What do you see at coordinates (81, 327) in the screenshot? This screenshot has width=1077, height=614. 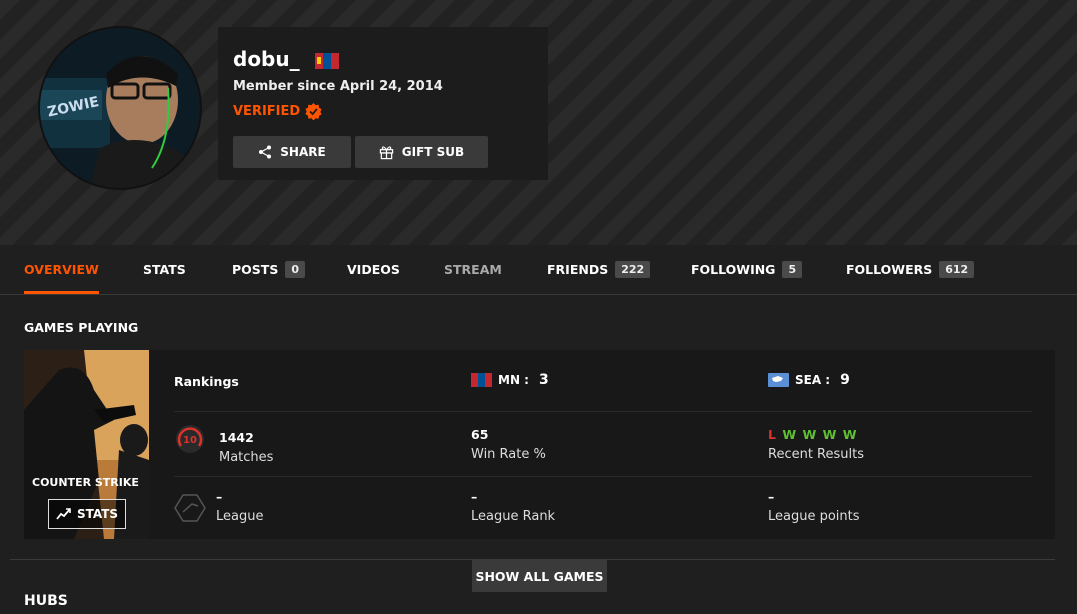 I see `games-playing-title: GAMES PLAYING` at bounding box center [81, 327].